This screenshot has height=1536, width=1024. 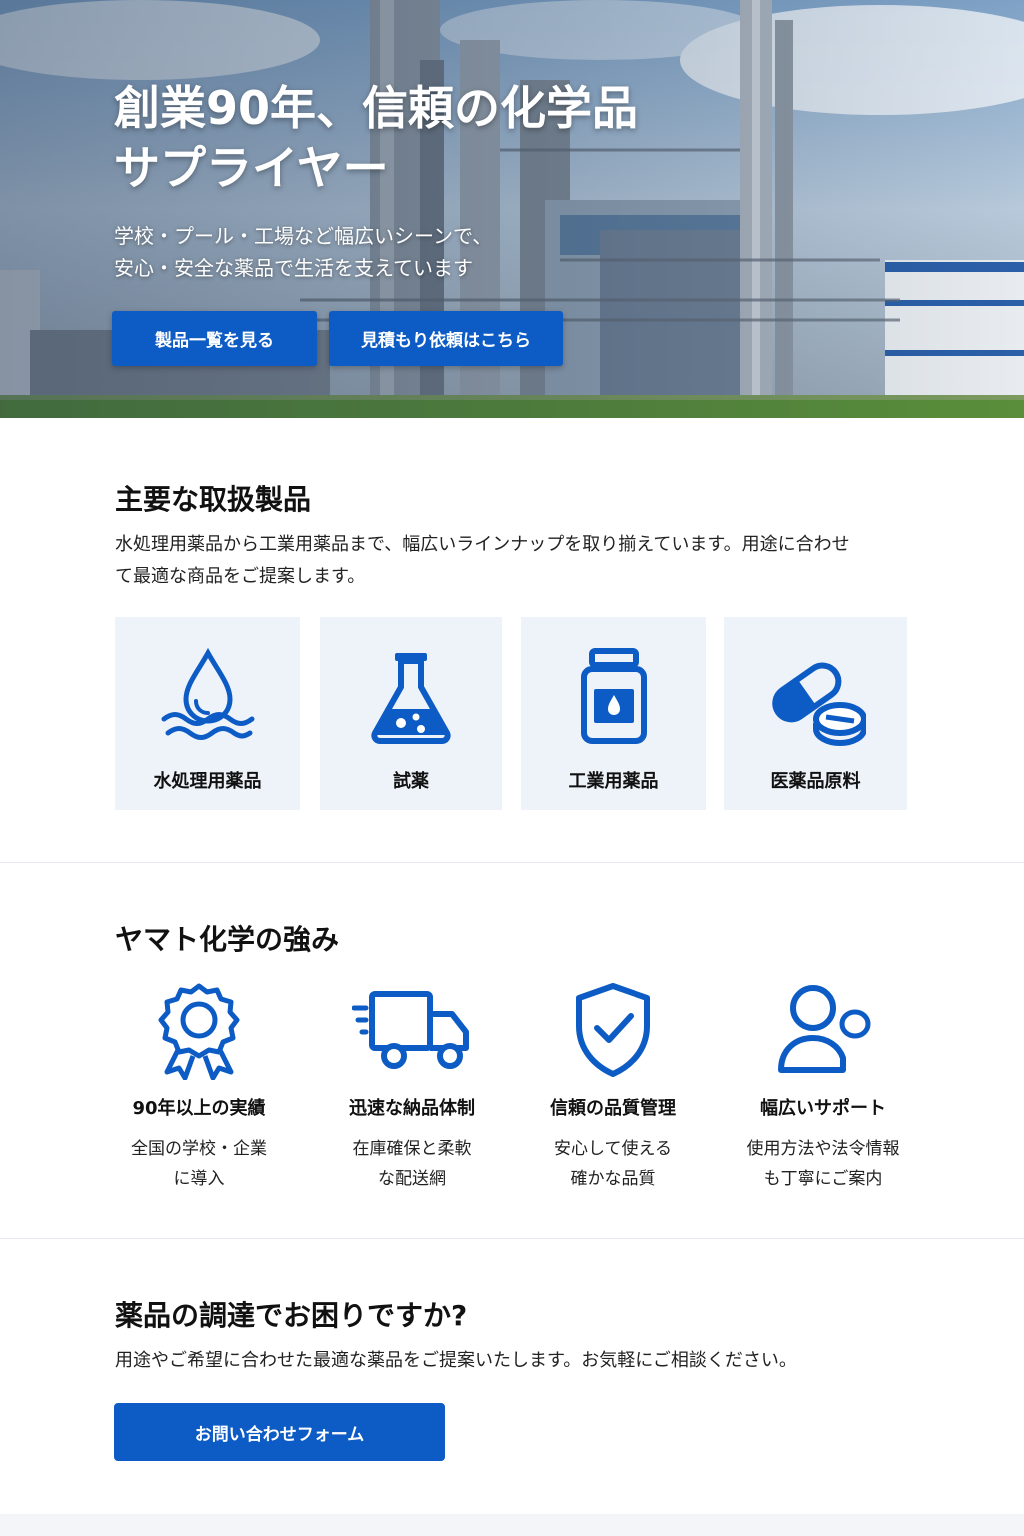 What do you see at coordinates (251, 168) in the screenshot?
I see `hero-title-line2: サプライヤー` at bounding box center [251, 168].